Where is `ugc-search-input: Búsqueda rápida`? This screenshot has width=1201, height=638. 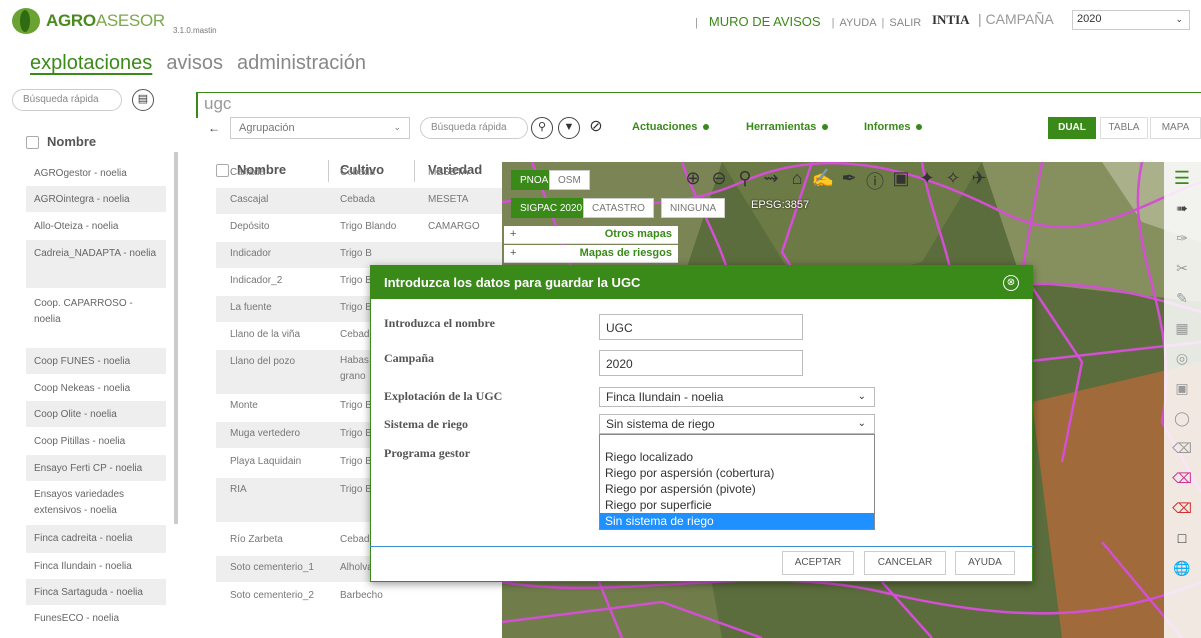 ugc-search-input: Búsqueda rápida is located at coordinates (474, 128).